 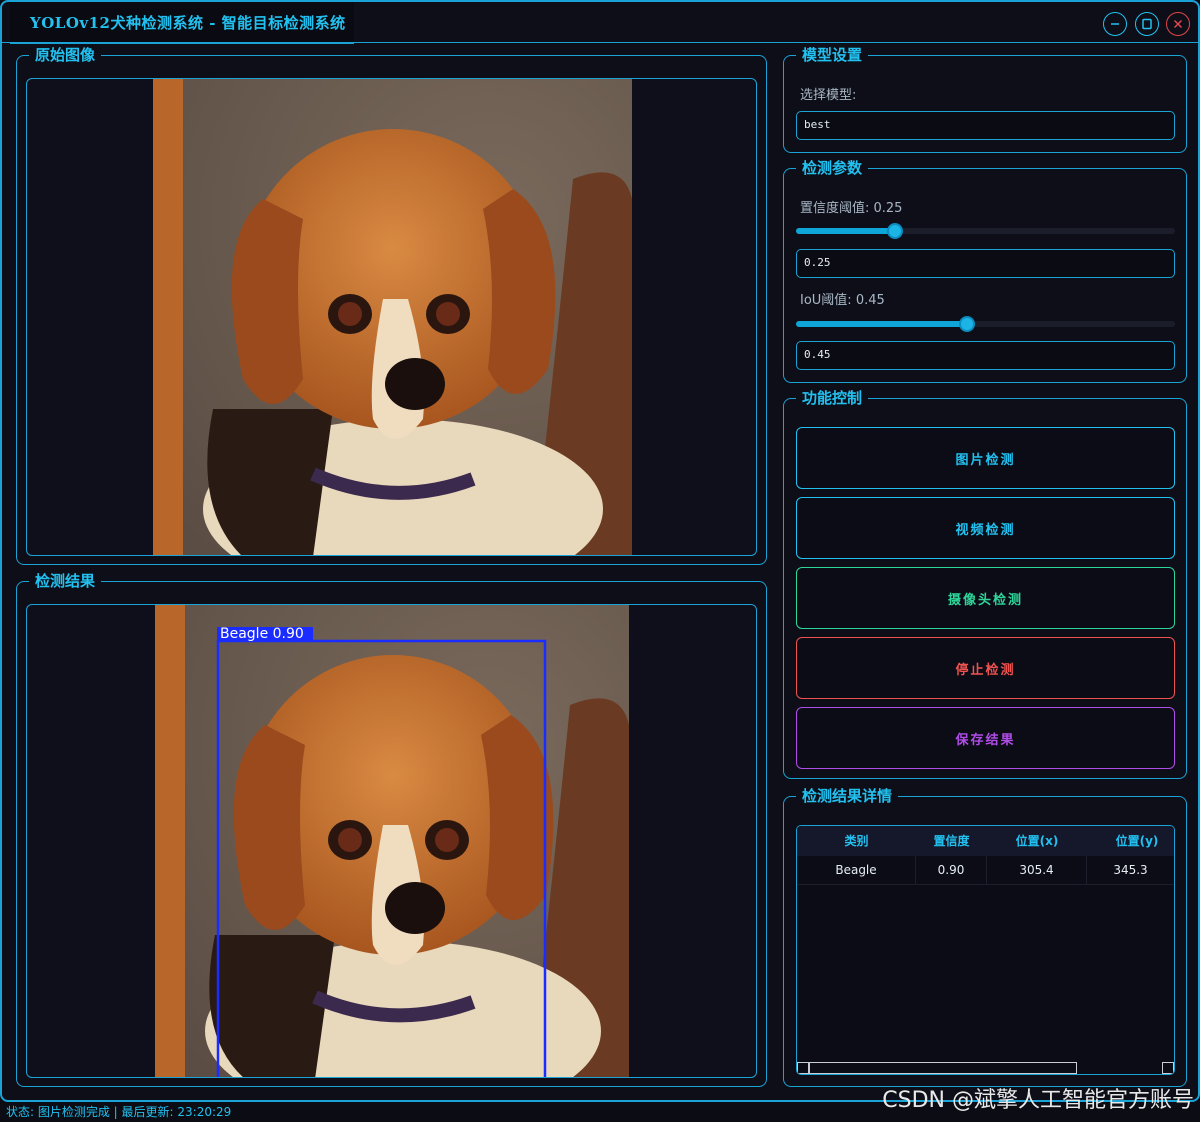 I want to click on save-result-button: 保存结果, so click(x=985, y=738).